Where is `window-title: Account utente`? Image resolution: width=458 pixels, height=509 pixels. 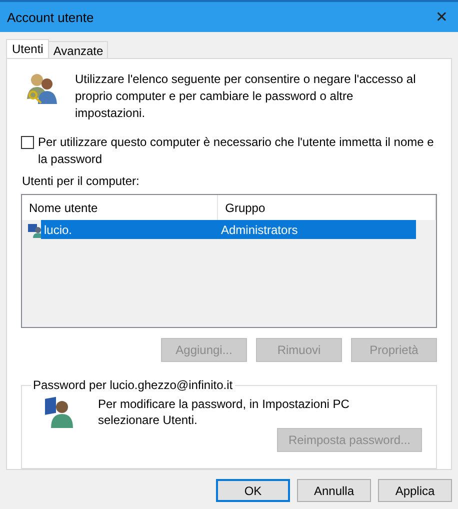 window-title: Account utente is located at coordinates (50, 17).